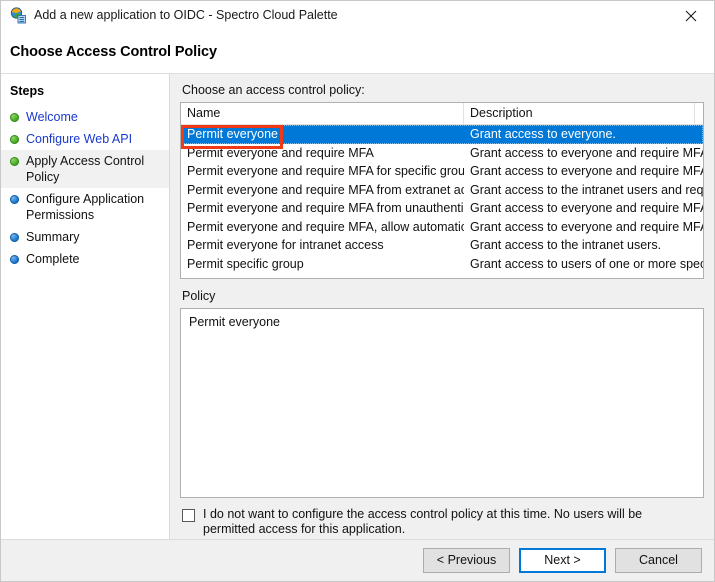  I want to click on page-title: Choose Access Control Policy, so click(113, 51).